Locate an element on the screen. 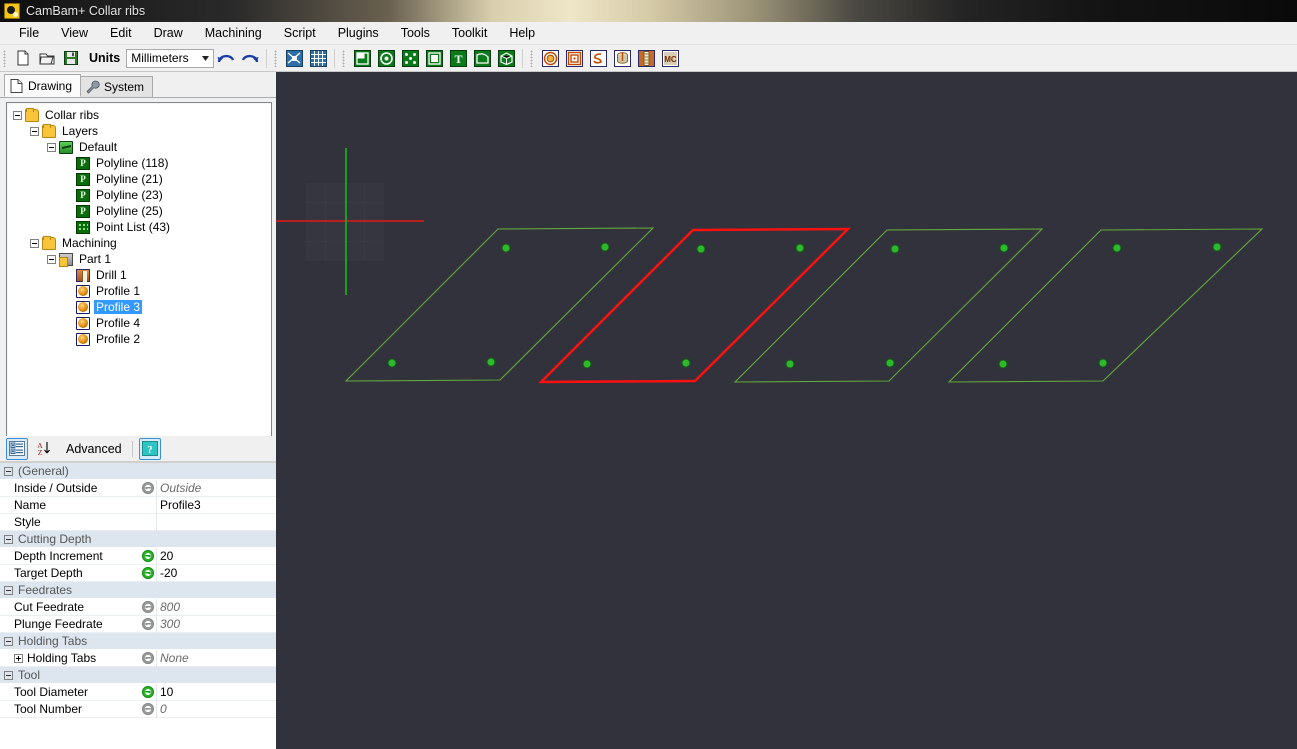  property-category-tool: Tool is located at coordinates (138, 675).